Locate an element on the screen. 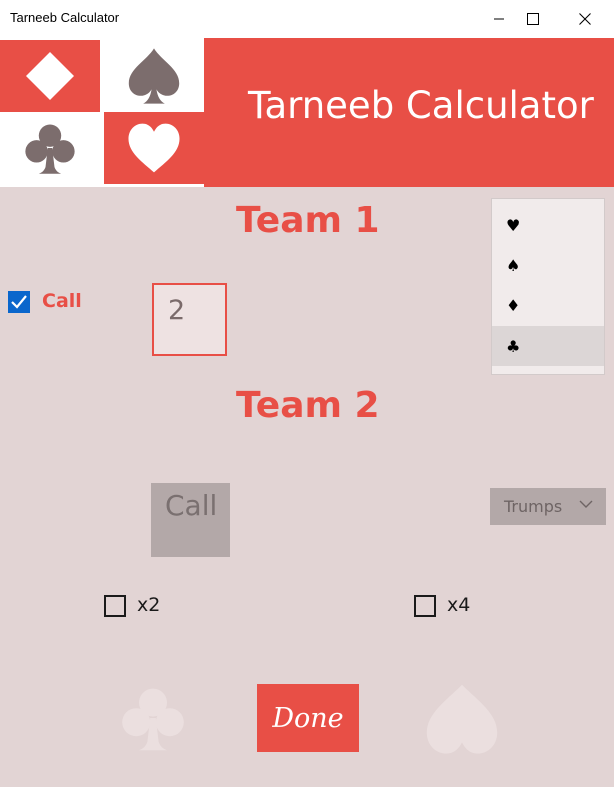 This screenshot has height=787, width=614. team1-bid-input: 2 is located at coordinates (189, 319).